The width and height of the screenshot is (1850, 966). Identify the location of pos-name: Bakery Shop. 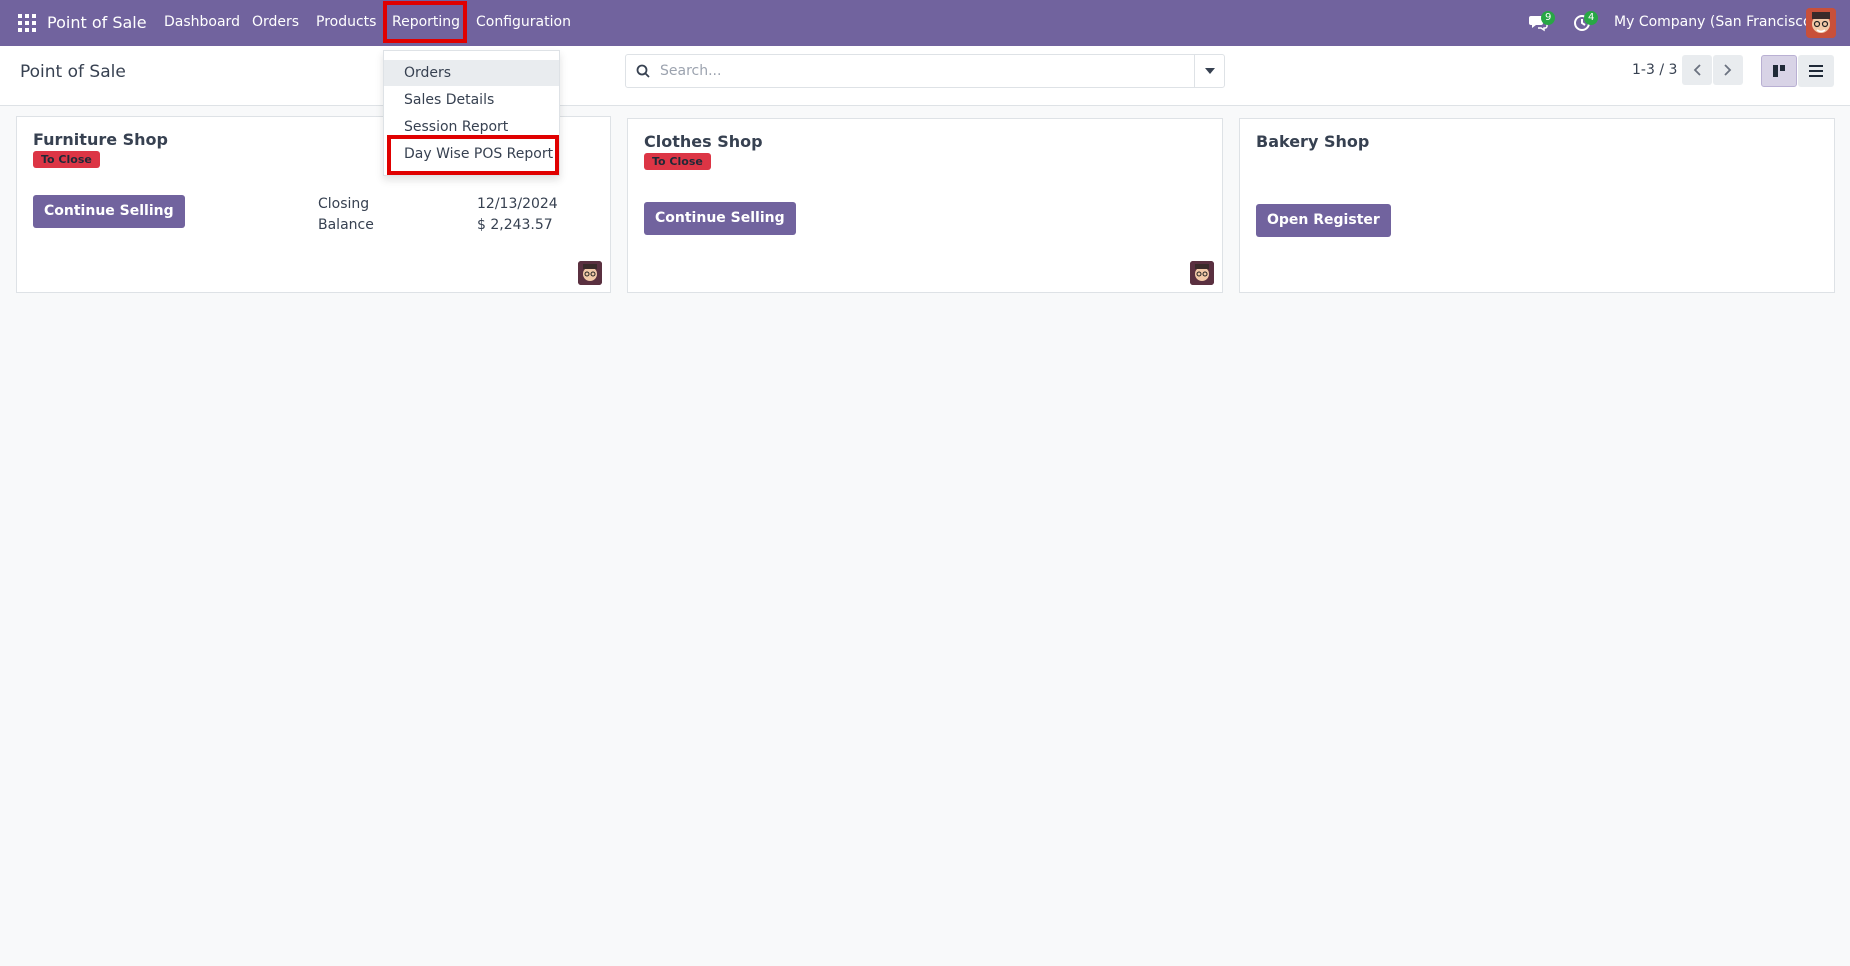
(1312, 141).